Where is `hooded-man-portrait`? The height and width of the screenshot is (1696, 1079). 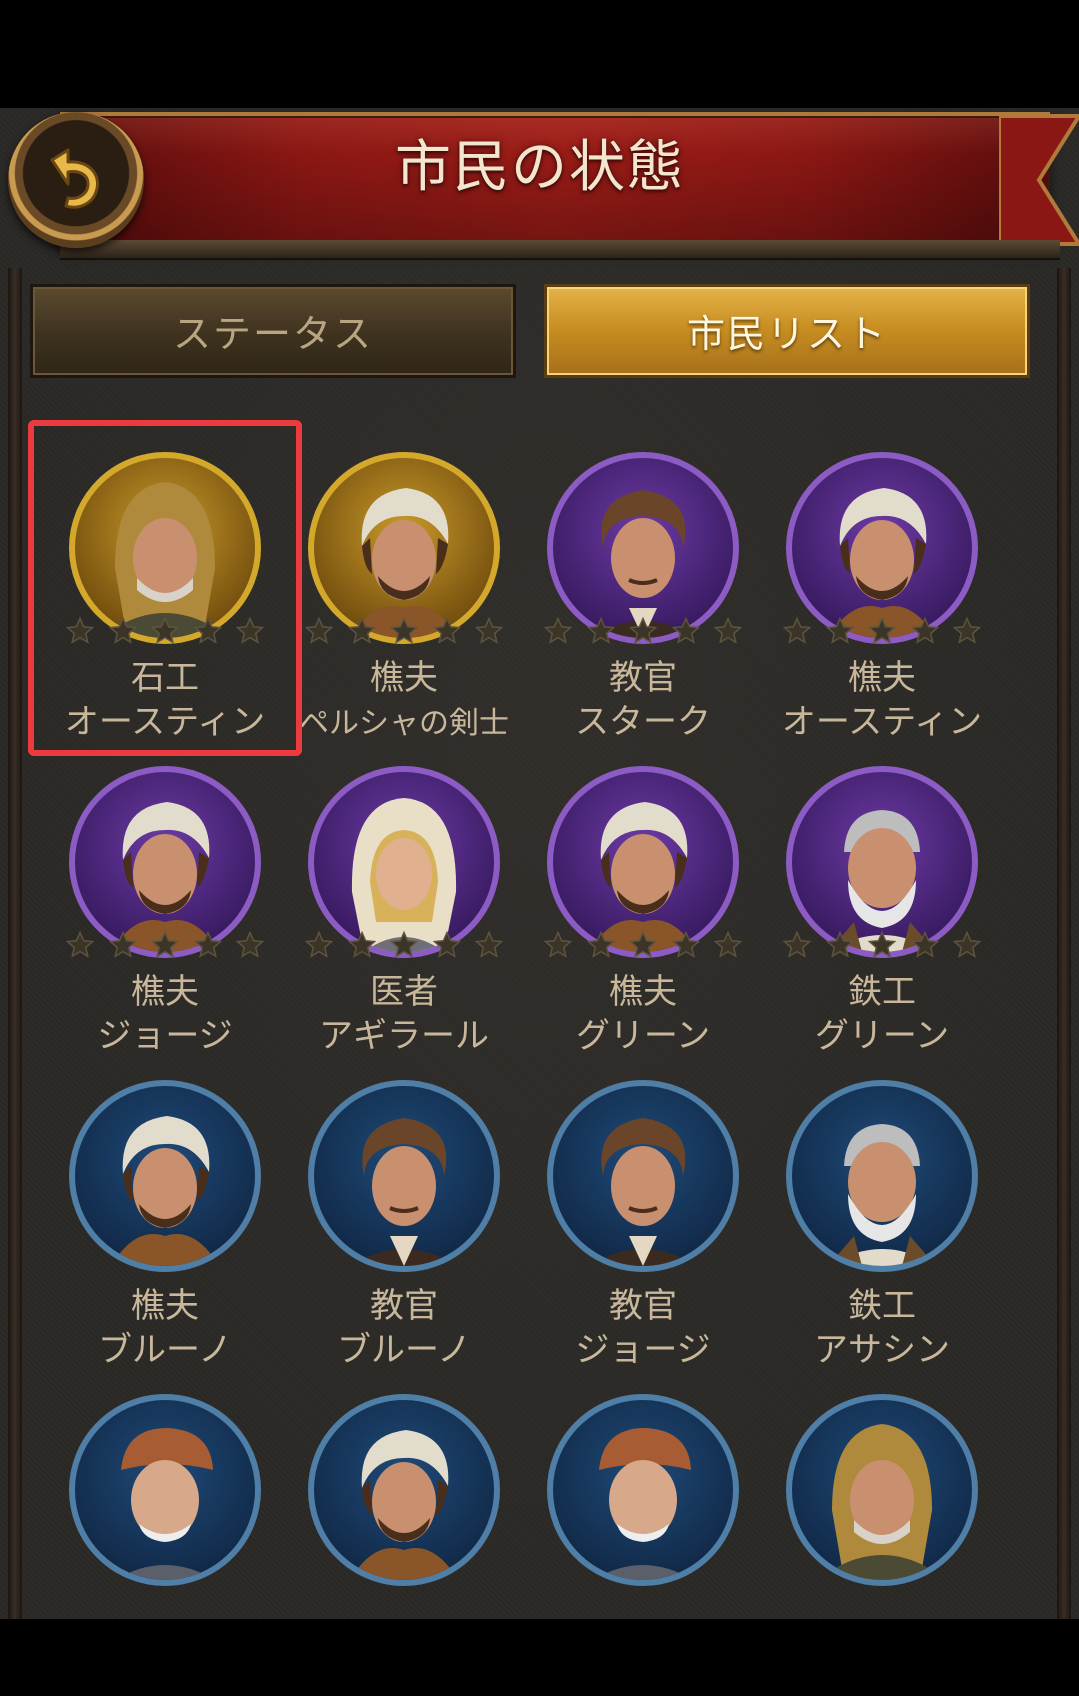
hooded-man-portrait is located at coordinates (882, 1490).